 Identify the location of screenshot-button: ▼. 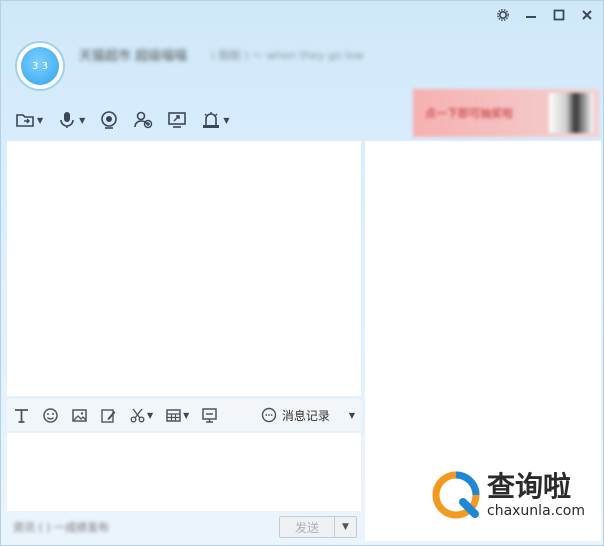
(141, 415).